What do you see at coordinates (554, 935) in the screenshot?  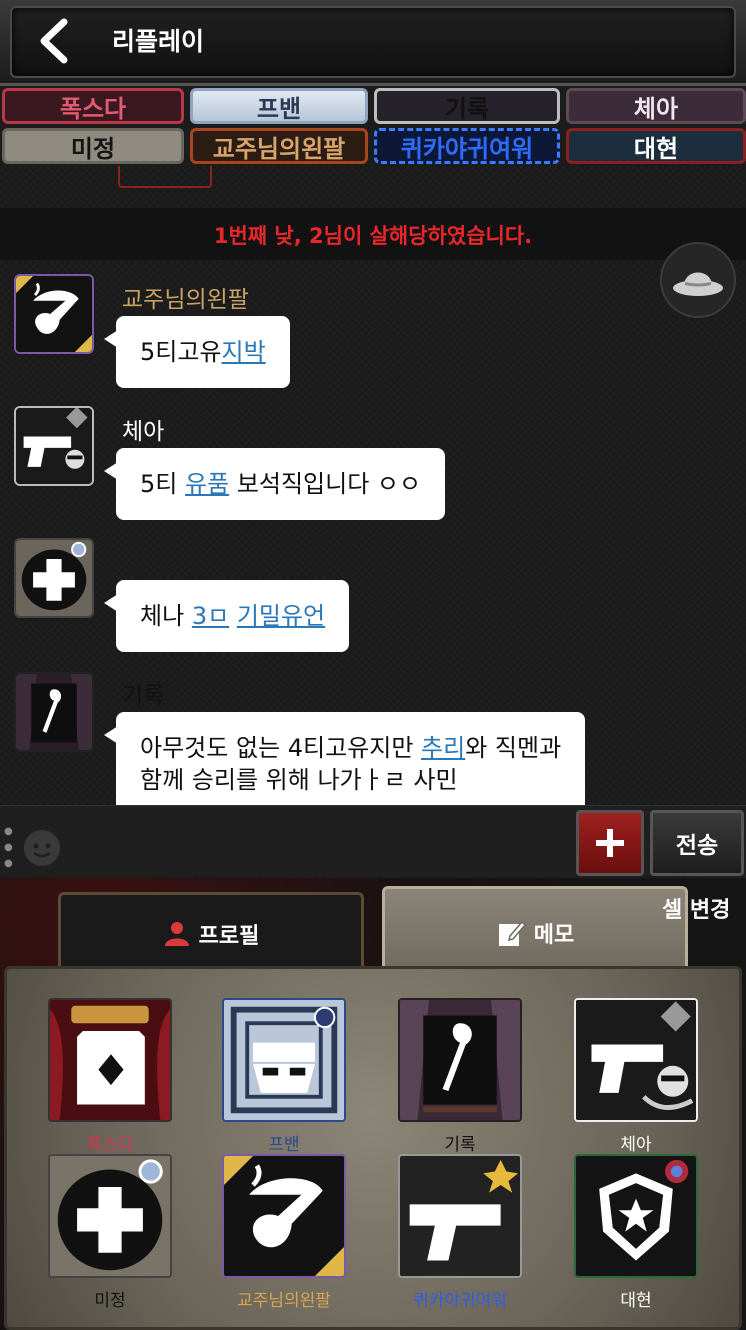 I see `tab-label: 메모` at bounding box center [554, 935].